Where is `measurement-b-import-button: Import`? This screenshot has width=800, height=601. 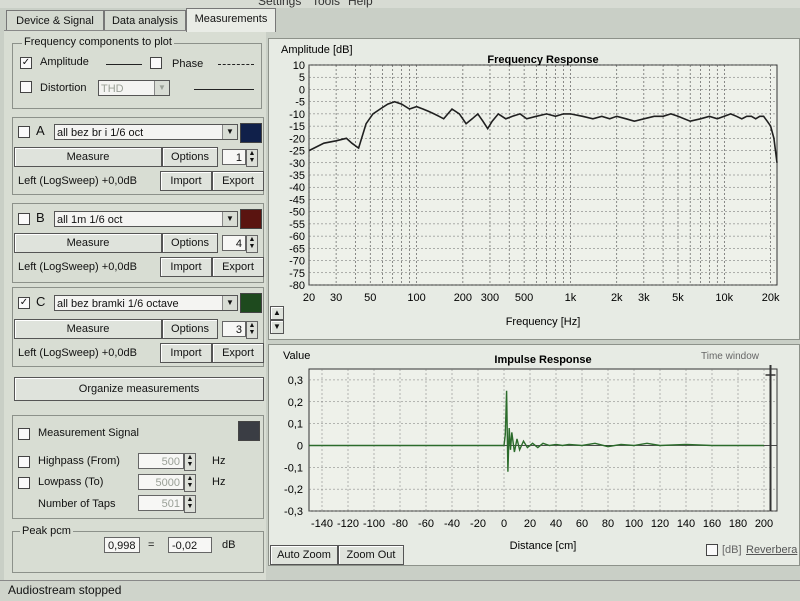
measurement-b-import-button: Import is located at coordinates (186, 267).